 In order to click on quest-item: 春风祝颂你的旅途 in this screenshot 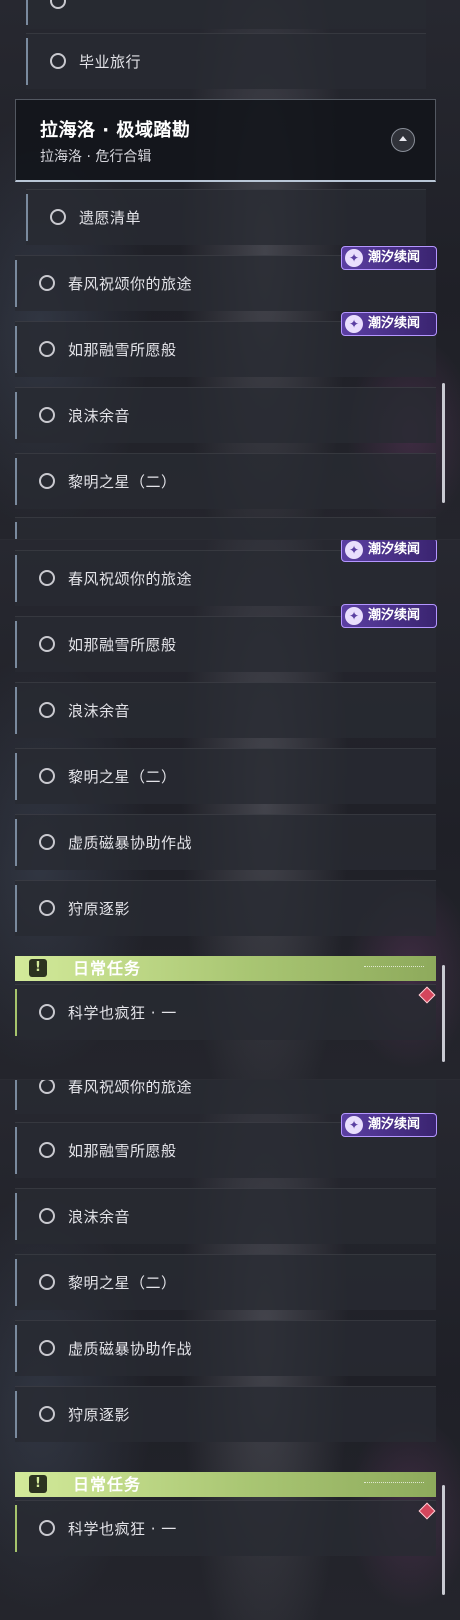, I will do `click(225, 1097)`.